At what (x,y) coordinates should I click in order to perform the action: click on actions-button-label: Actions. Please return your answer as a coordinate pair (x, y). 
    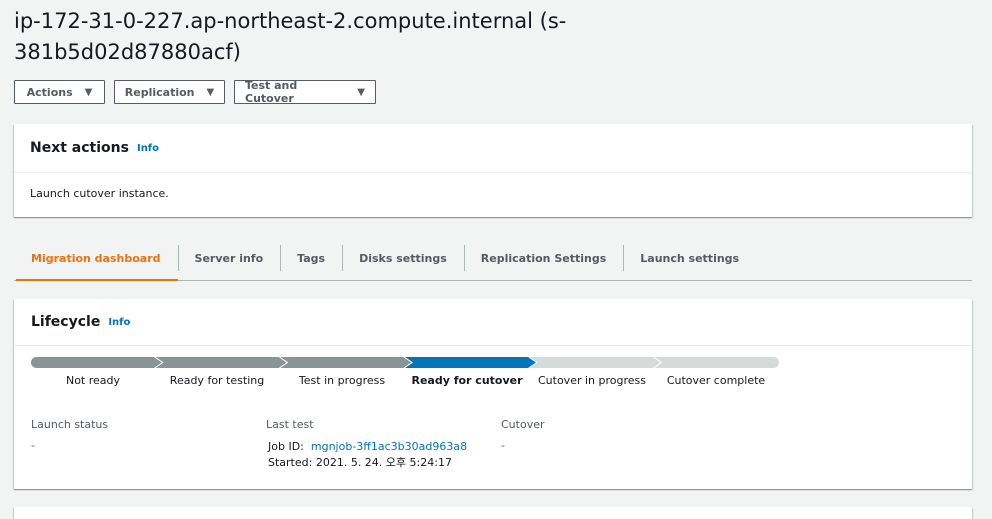
    Looking at the image, I should click on (49, 92).